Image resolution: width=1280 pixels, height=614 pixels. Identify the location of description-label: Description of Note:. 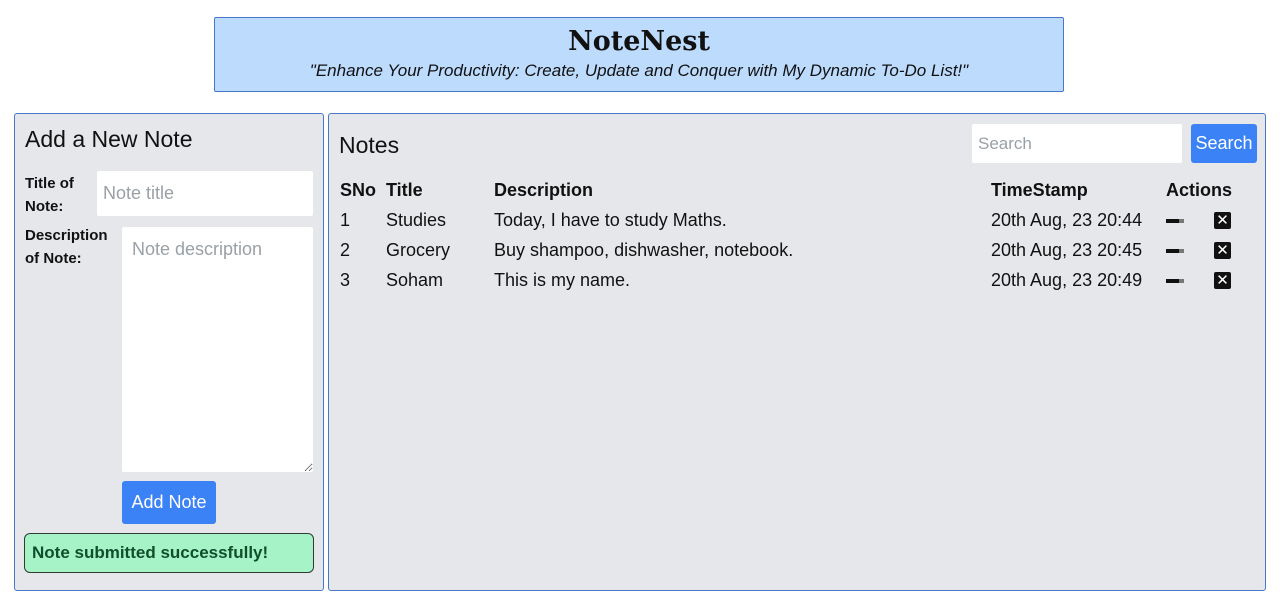
(66, 247).